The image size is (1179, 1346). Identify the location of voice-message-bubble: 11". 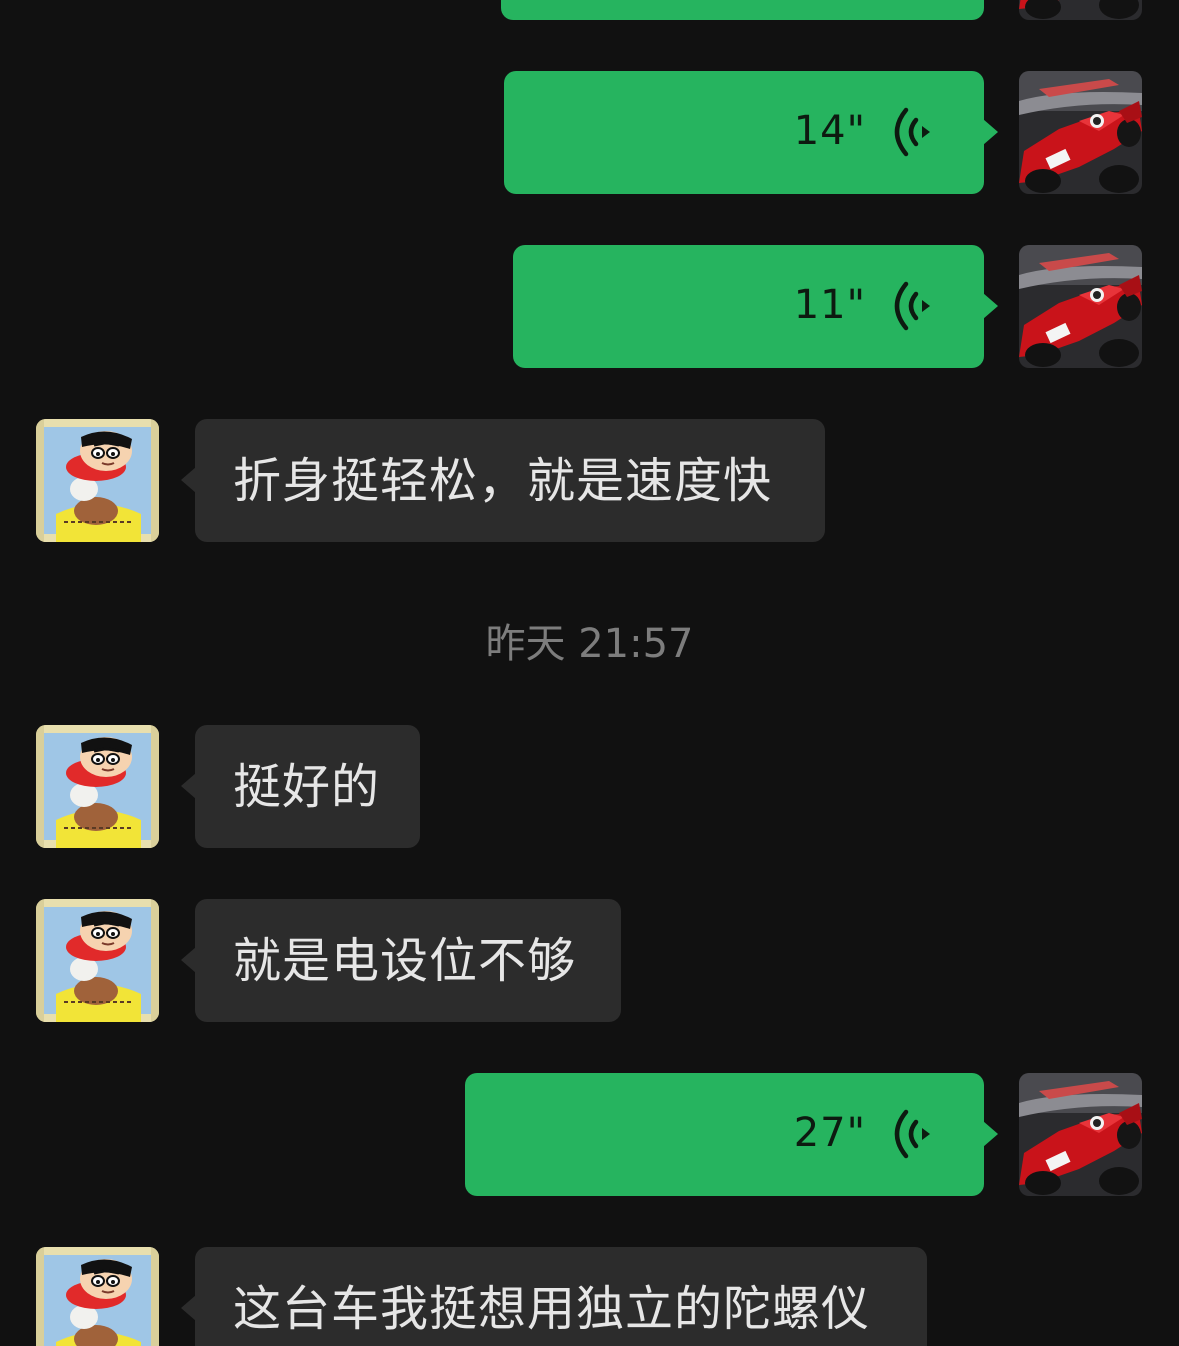
(755, 306).